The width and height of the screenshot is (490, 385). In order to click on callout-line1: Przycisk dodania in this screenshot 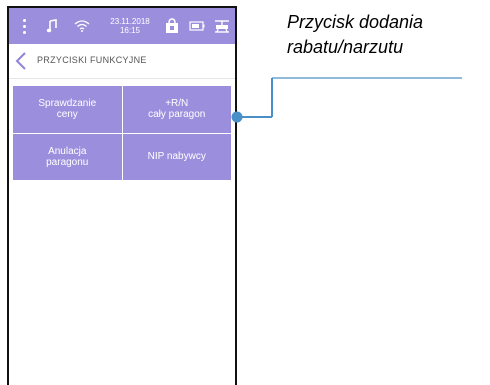, I will do `click(355, 22)`.